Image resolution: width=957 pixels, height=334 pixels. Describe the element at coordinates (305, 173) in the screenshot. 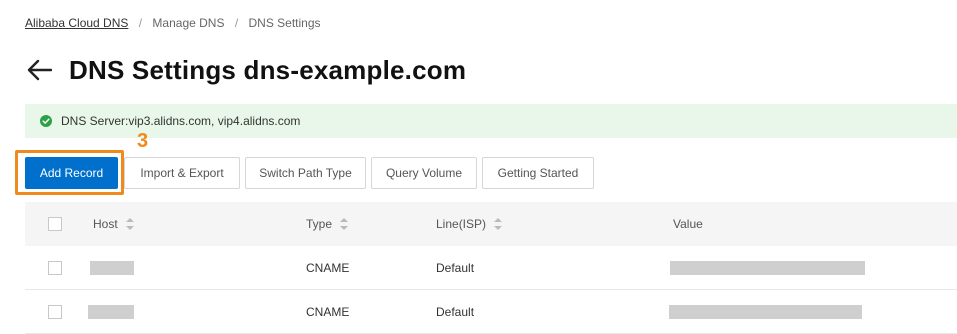

I see `switch-path-type-button: Switch Path Type` at that location.